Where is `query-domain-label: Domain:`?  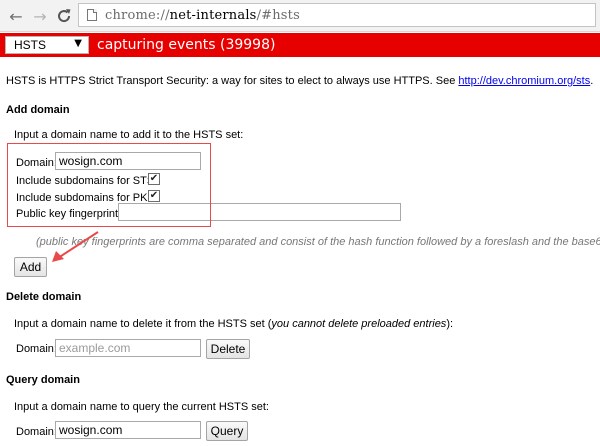 query-domain-label: Domain: is located at coordinates (36, 432).